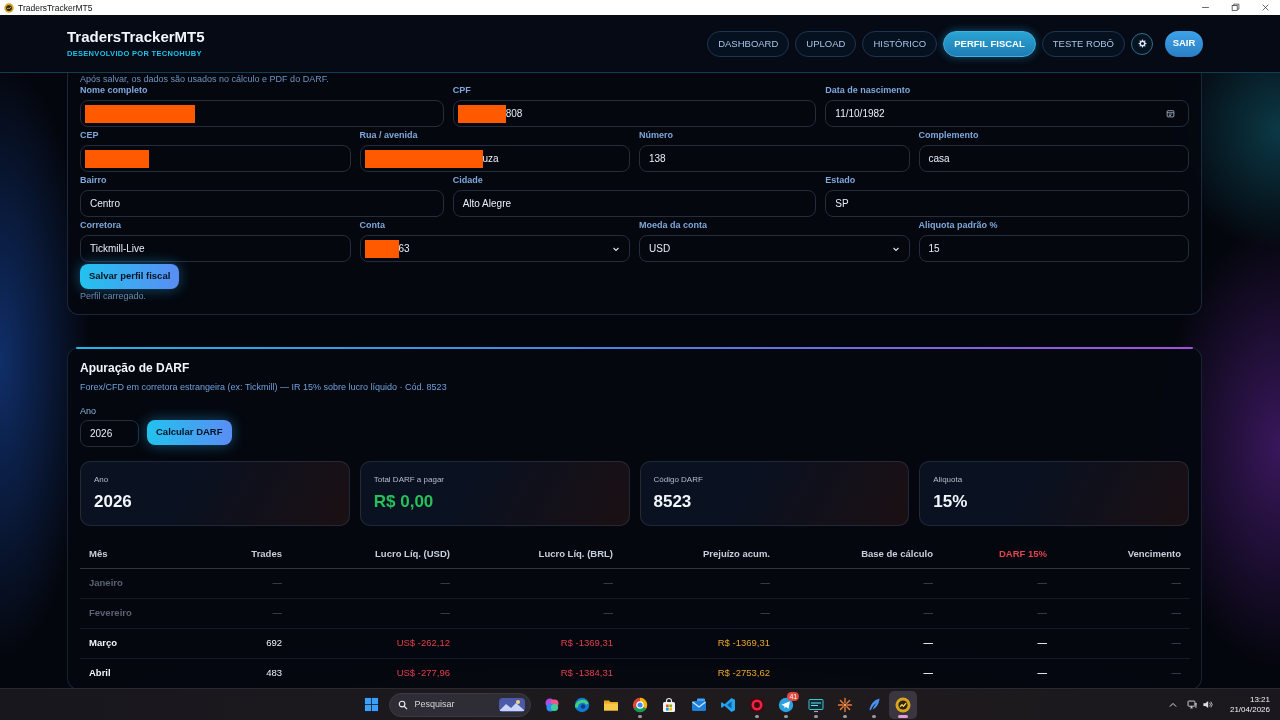 The height and width of the screenshot is (720, 1280). Describe the element at coordinates (700, 554) in the screenshot. I see `column-header: Prejuízo acum.` at that location.